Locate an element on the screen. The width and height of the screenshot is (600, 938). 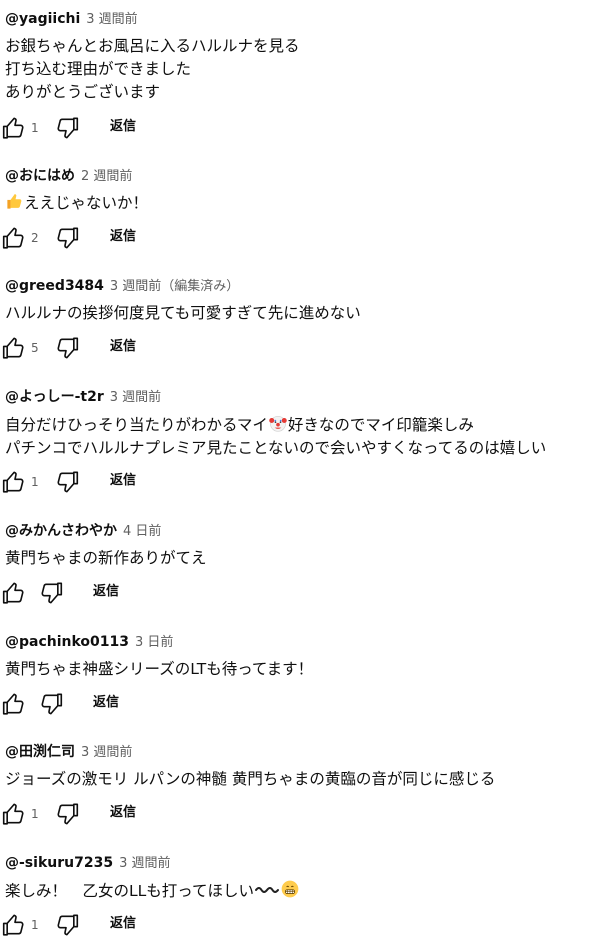
comment-line: 黄門ちゃま神盛シリーズのLTも待ってます！ is located at coordinates (159, 669).